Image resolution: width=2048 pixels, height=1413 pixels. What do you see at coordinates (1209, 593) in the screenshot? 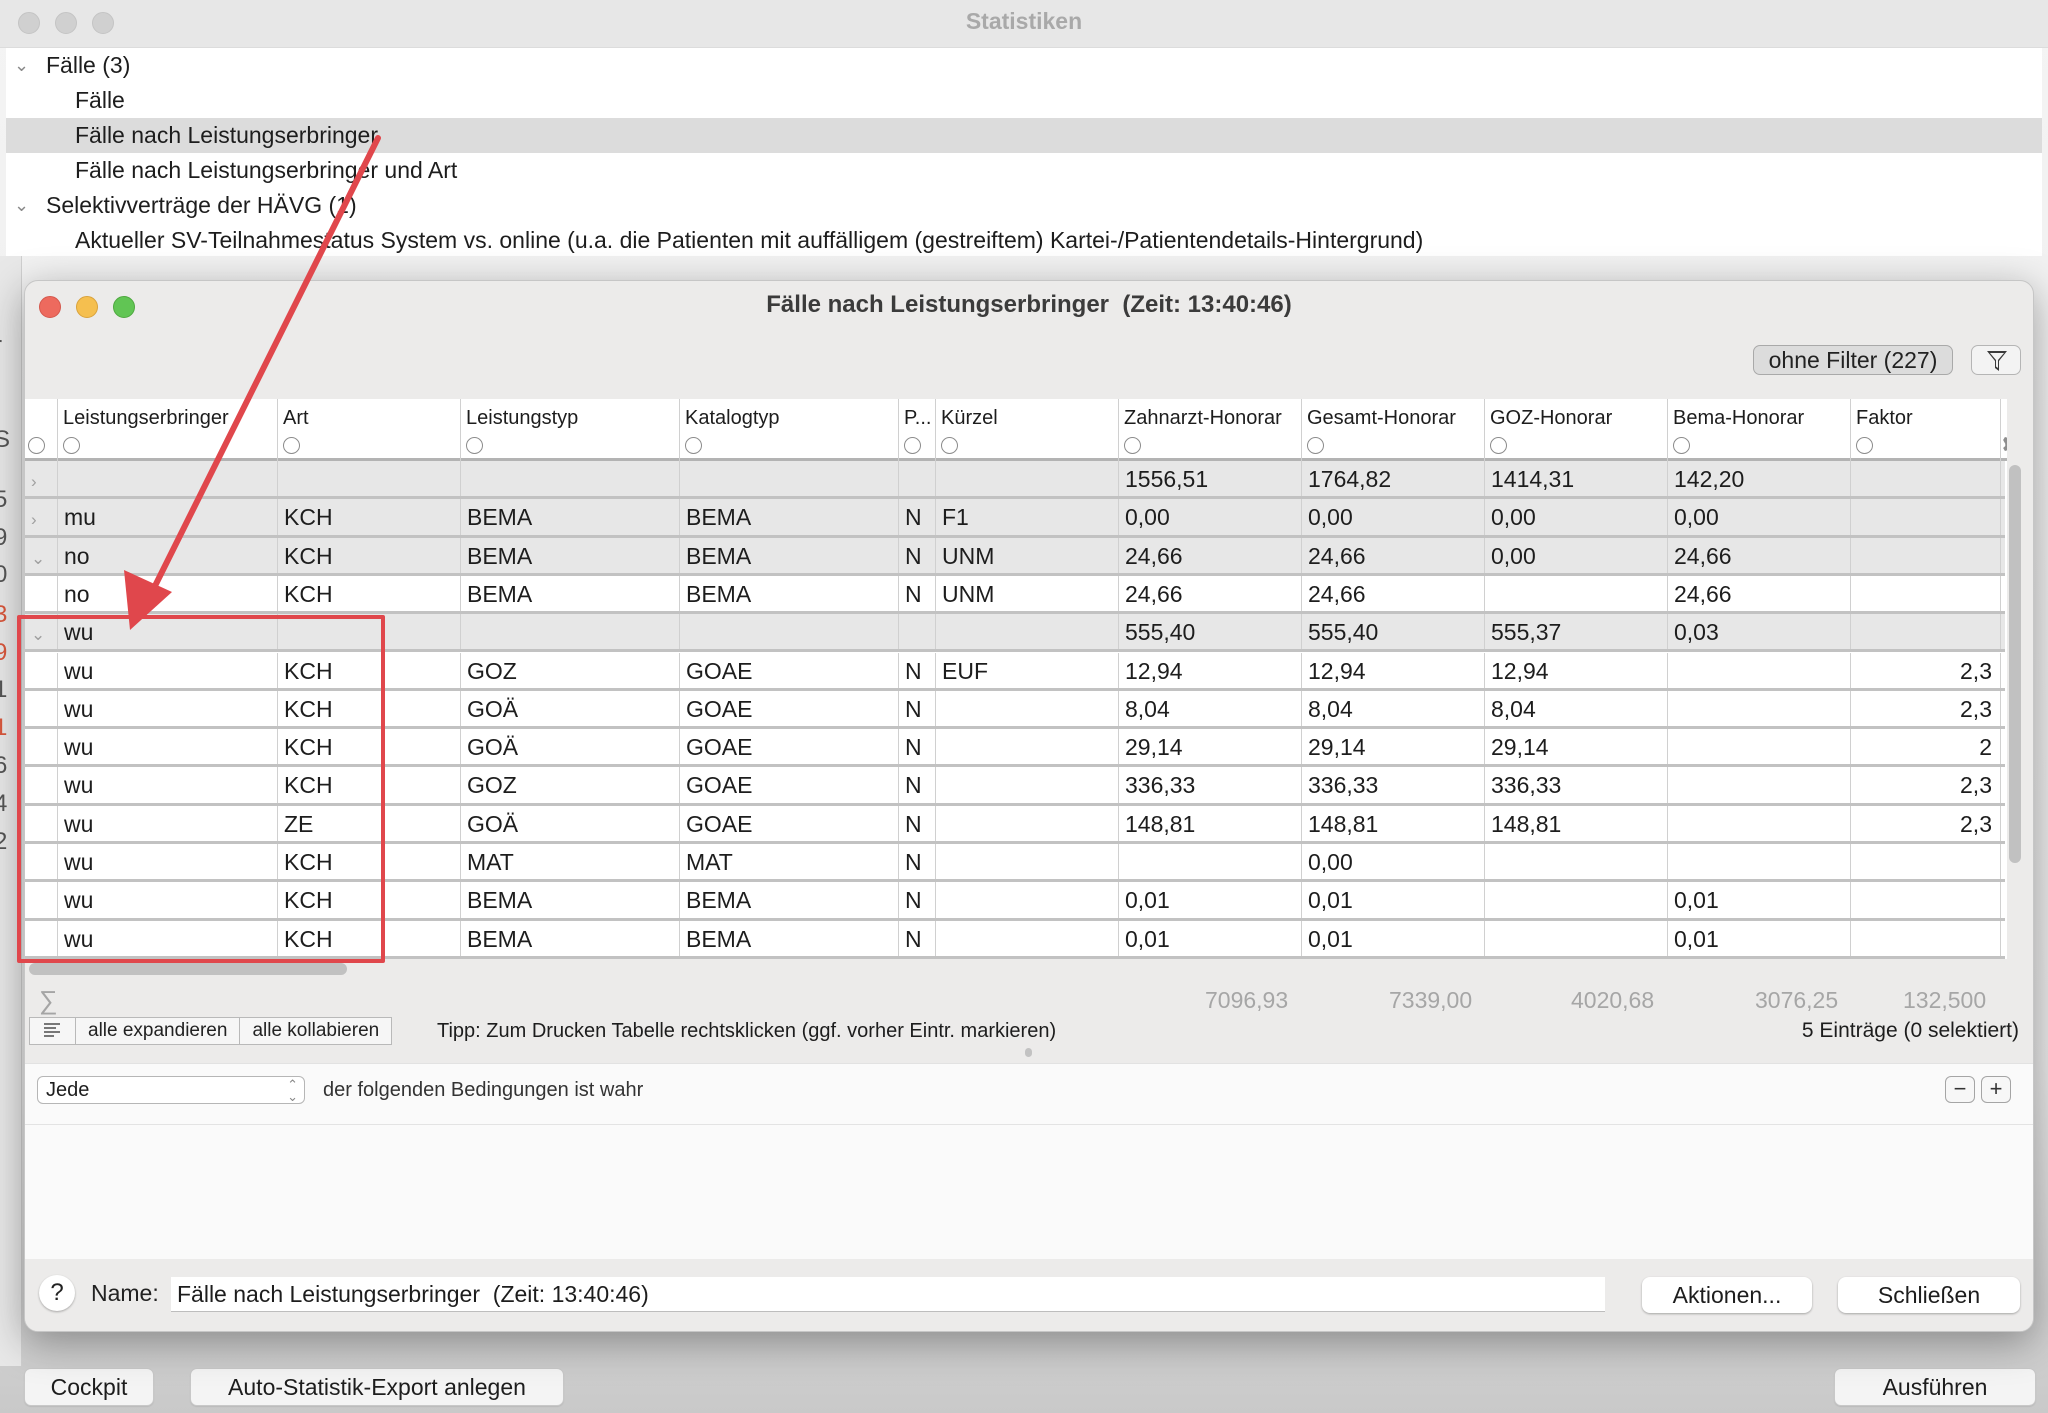
I see `cell-zahnarzt-honorar: 24,66` at bounding box center [1209, 593].